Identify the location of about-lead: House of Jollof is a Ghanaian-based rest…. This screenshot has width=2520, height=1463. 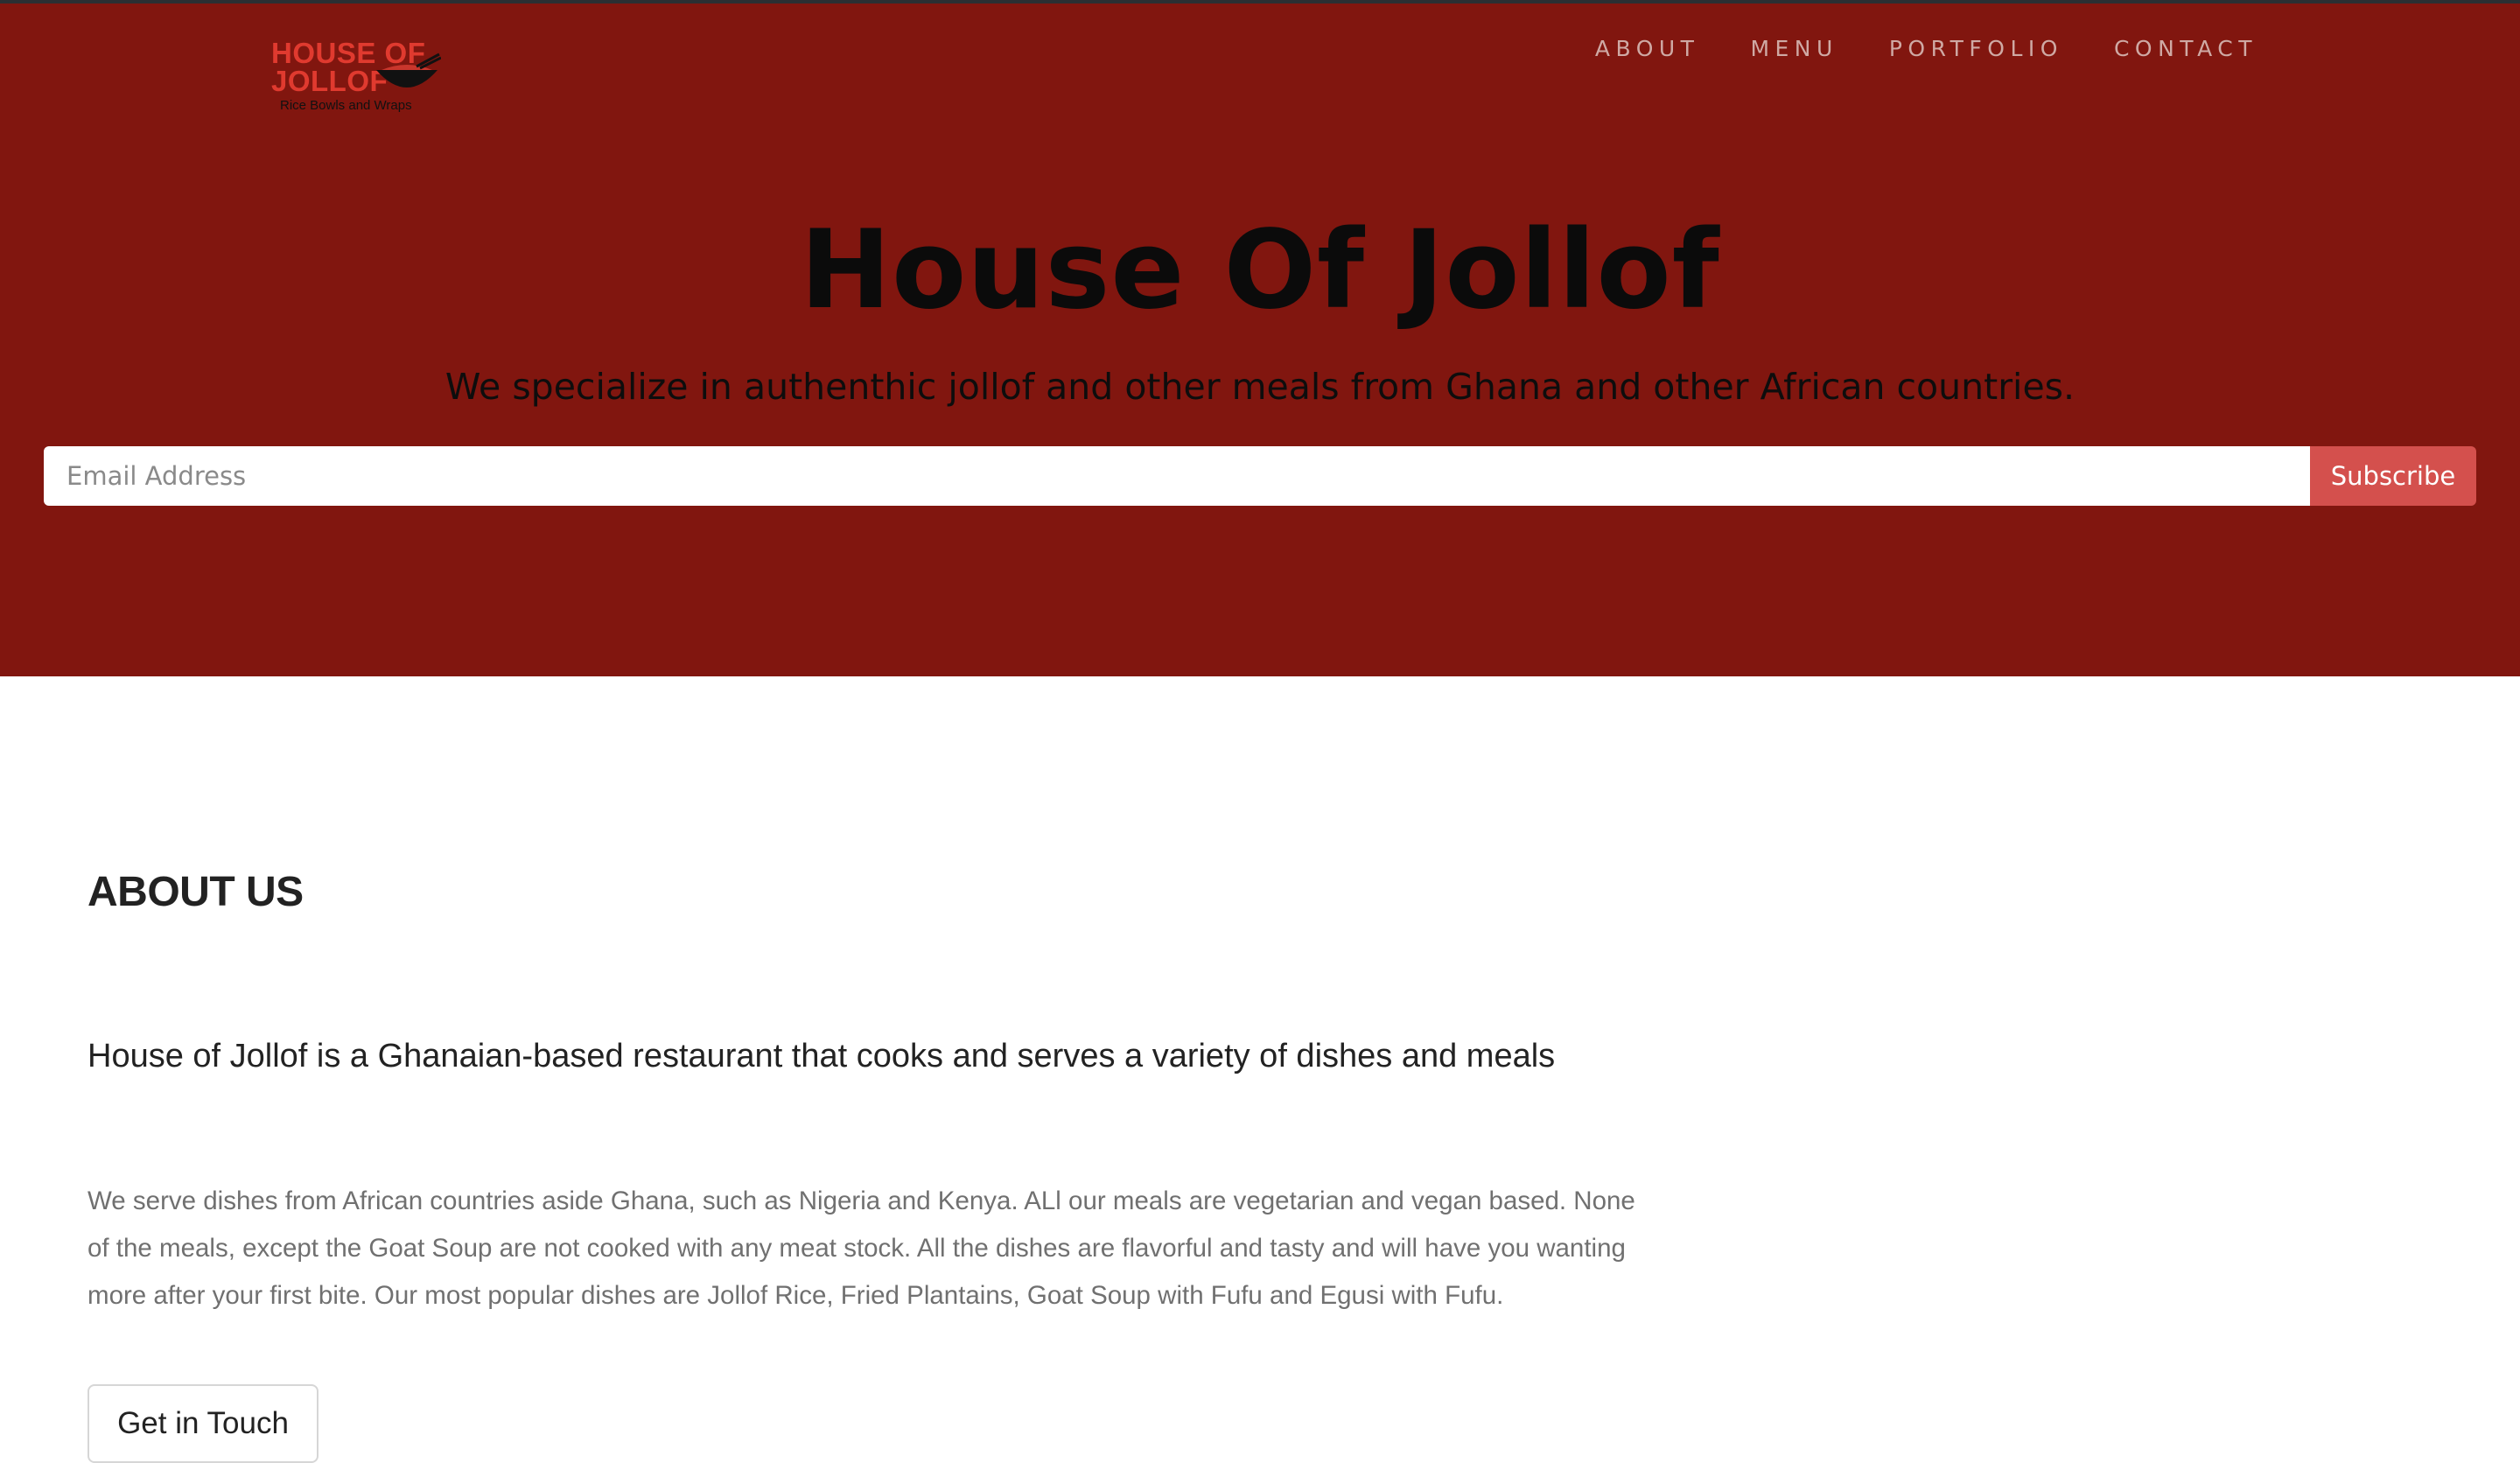
(822, 1056).